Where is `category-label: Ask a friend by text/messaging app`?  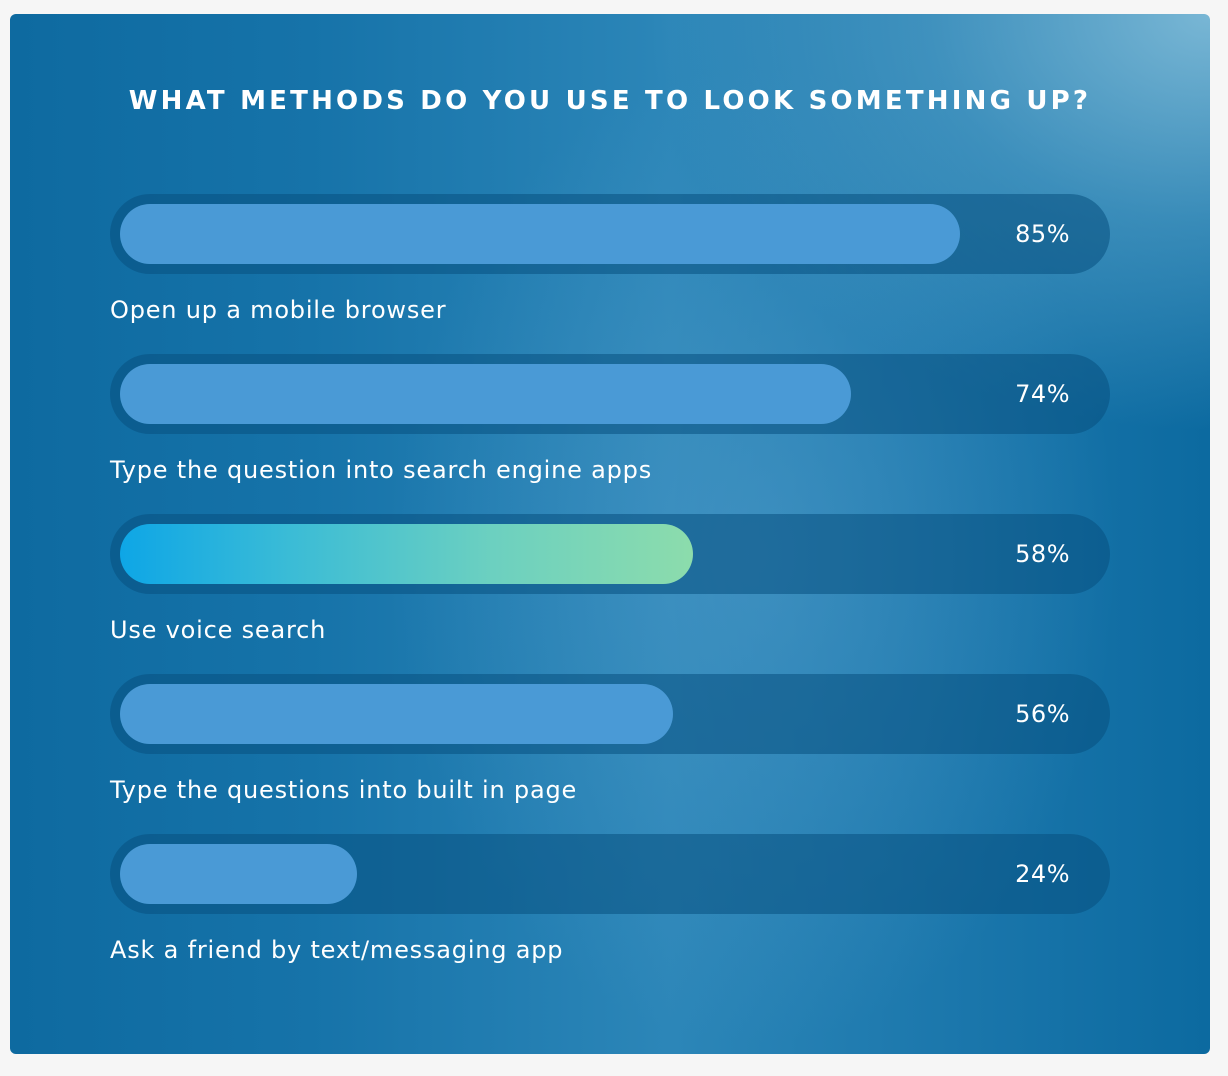 category-label: Ask a friend by text/messaging app is located at coordinates (337, 950).